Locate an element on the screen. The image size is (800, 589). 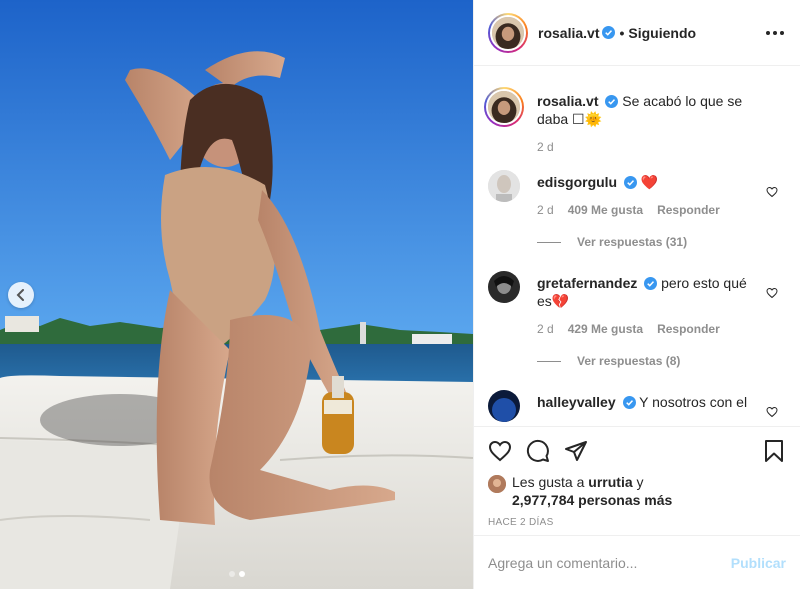
comment-item: halleyvalley Y nosotros con el is located at coordinates (637, 406).